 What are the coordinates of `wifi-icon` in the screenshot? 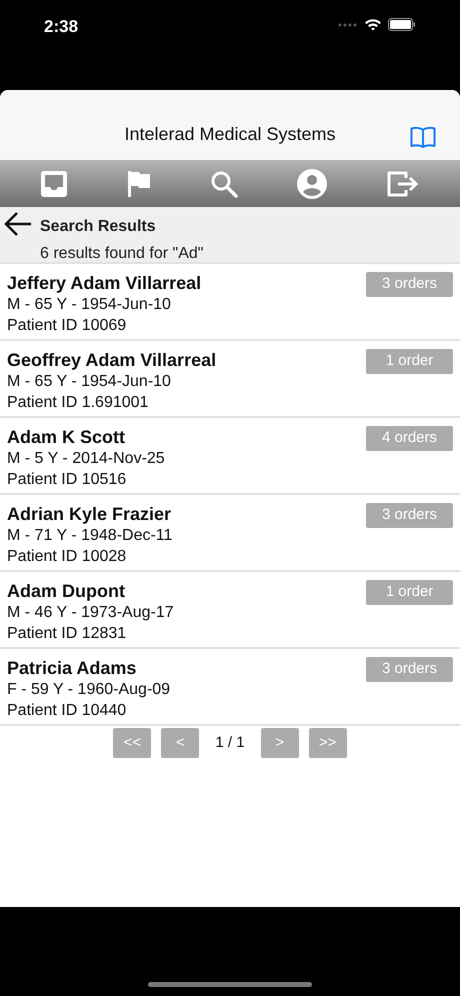 It's located at (373, 24).